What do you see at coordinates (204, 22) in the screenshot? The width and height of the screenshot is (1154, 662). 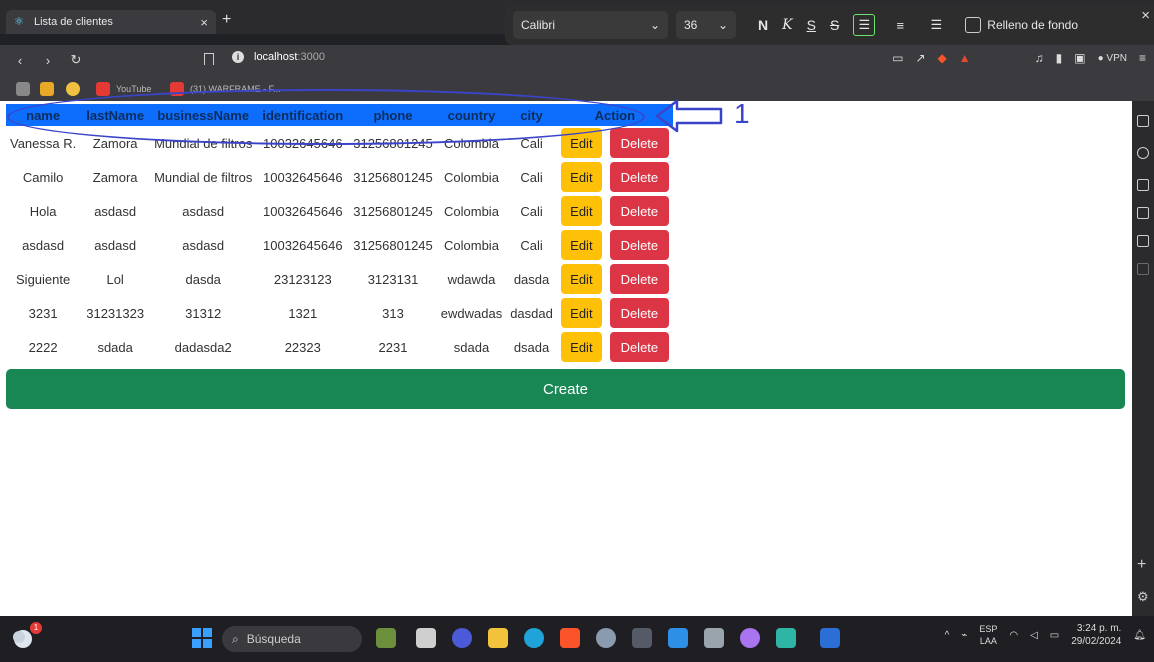 I see `tab-close-icon: ×` at bounding box center [204, 22].